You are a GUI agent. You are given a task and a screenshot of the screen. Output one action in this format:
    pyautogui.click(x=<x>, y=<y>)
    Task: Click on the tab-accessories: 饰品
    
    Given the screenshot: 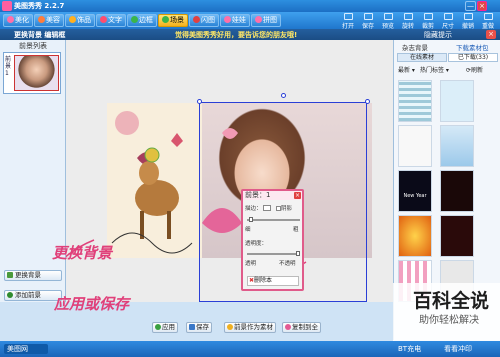 What is the action you would take?
    pyautogui.click(x=80, y=20)
    